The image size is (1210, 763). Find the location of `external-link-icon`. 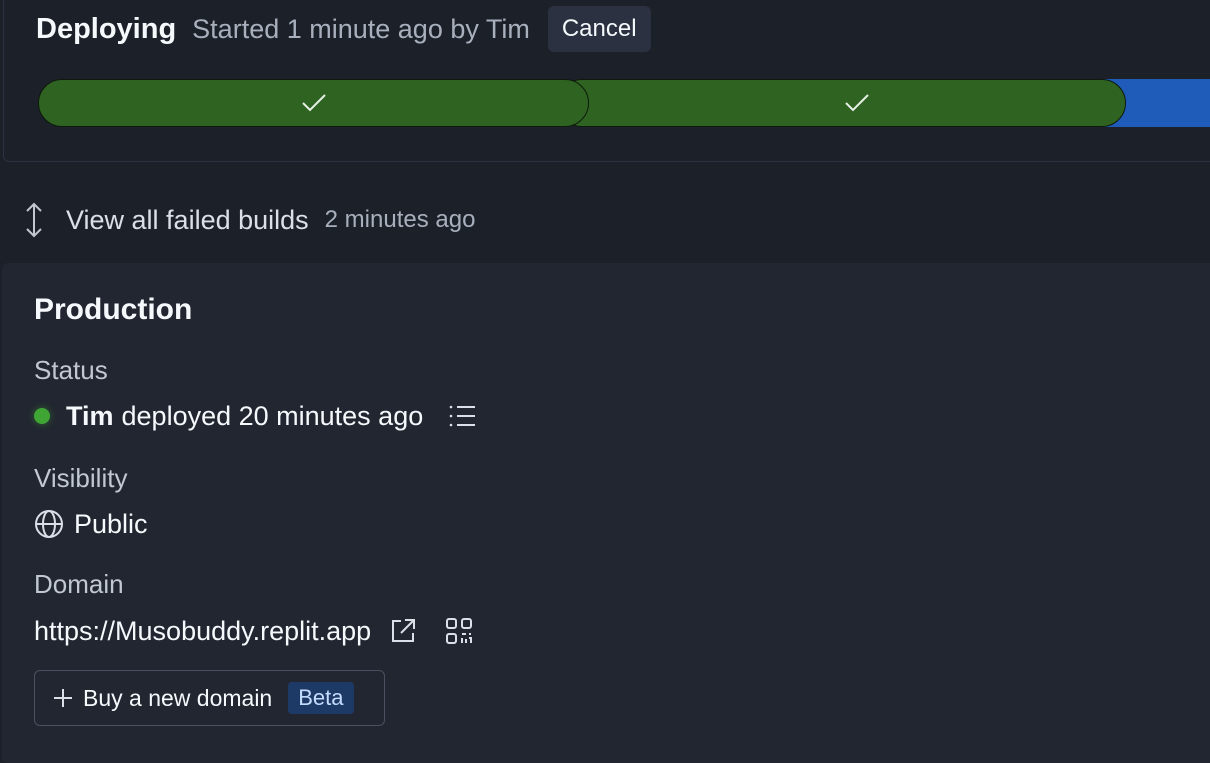

external-link-icon is located at coordinates (403, 631).